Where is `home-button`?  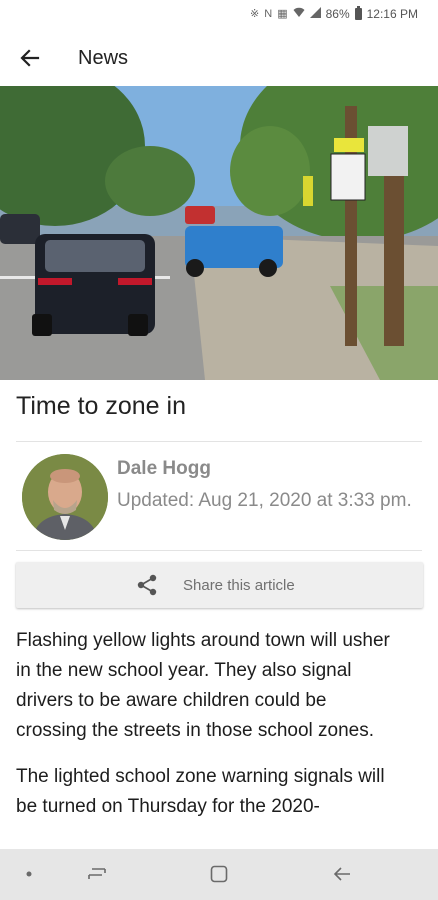 home-button is located at coordinates (219, 874).